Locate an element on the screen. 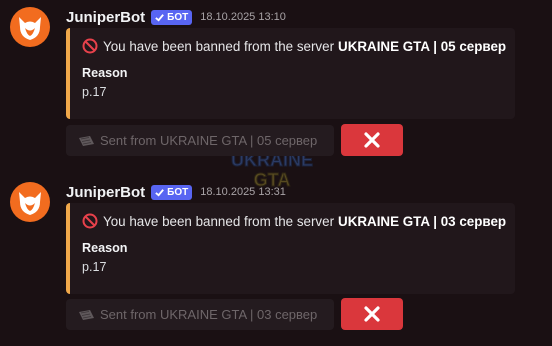 The image size is (552, 346). timestamp: 18.10.2025 13:10 is located at coordinates (243, 17).